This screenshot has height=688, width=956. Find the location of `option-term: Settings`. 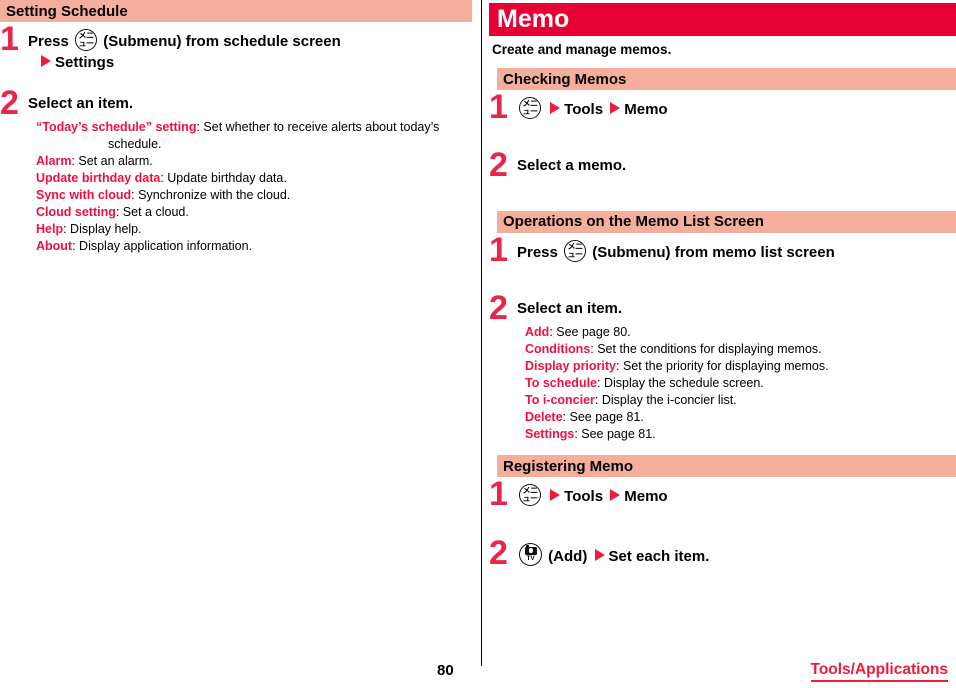

option-term: Settings is located at coordinates (550, 434).